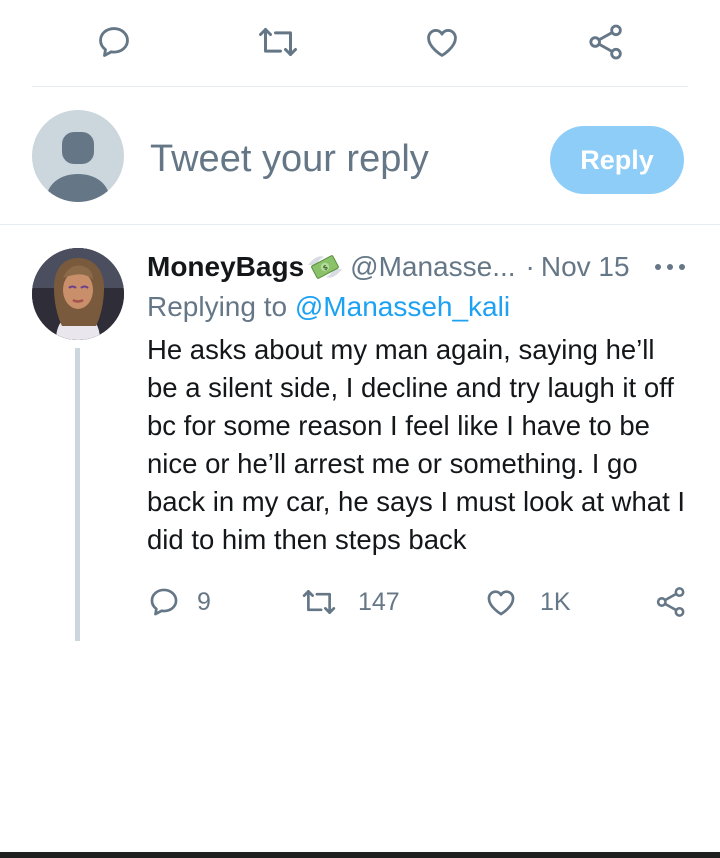 This screenshot has width=720, height=858. What do you see at coordinates (360, 224) in the screenshot?
I see `compose-divider` at bounding box center [360, 224].